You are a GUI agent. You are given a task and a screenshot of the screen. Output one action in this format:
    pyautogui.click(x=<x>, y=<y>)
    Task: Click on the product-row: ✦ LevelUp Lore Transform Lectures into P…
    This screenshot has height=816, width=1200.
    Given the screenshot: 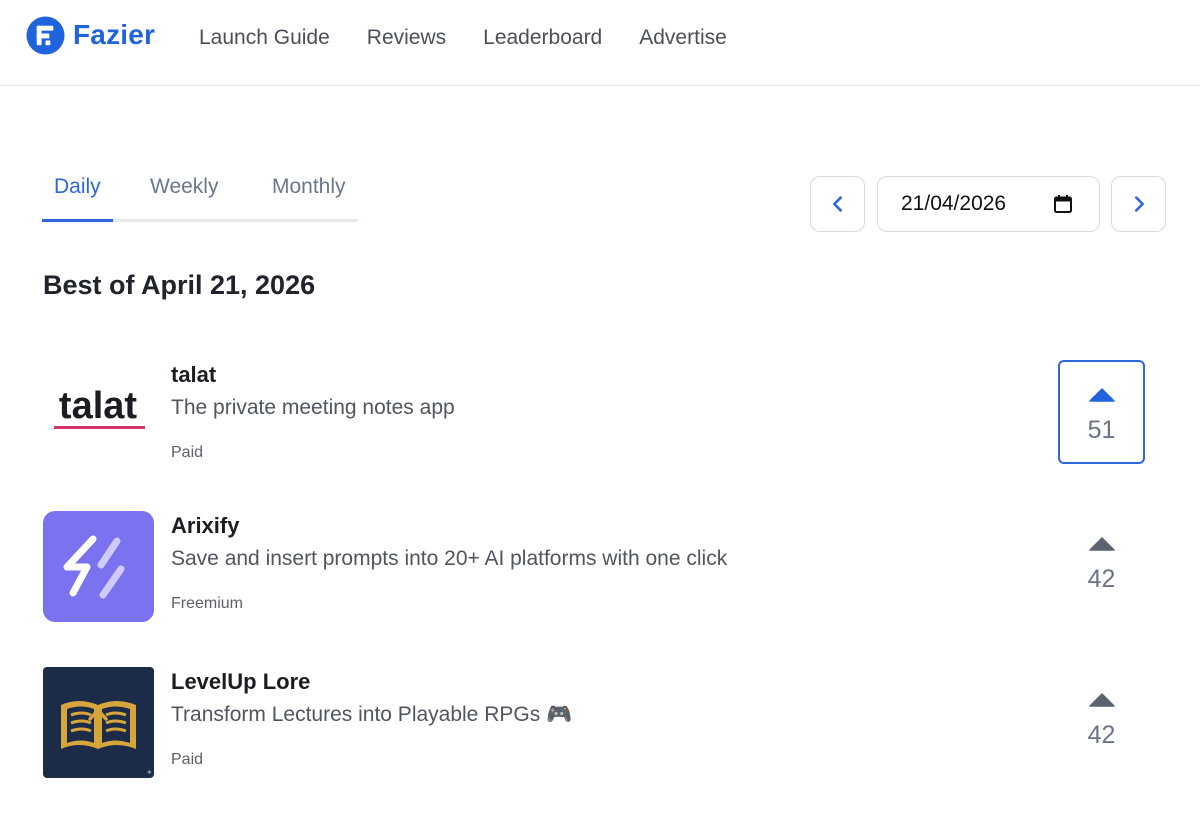 What is the action you would take?
    pyautogui.click(x=598, y=723)
    